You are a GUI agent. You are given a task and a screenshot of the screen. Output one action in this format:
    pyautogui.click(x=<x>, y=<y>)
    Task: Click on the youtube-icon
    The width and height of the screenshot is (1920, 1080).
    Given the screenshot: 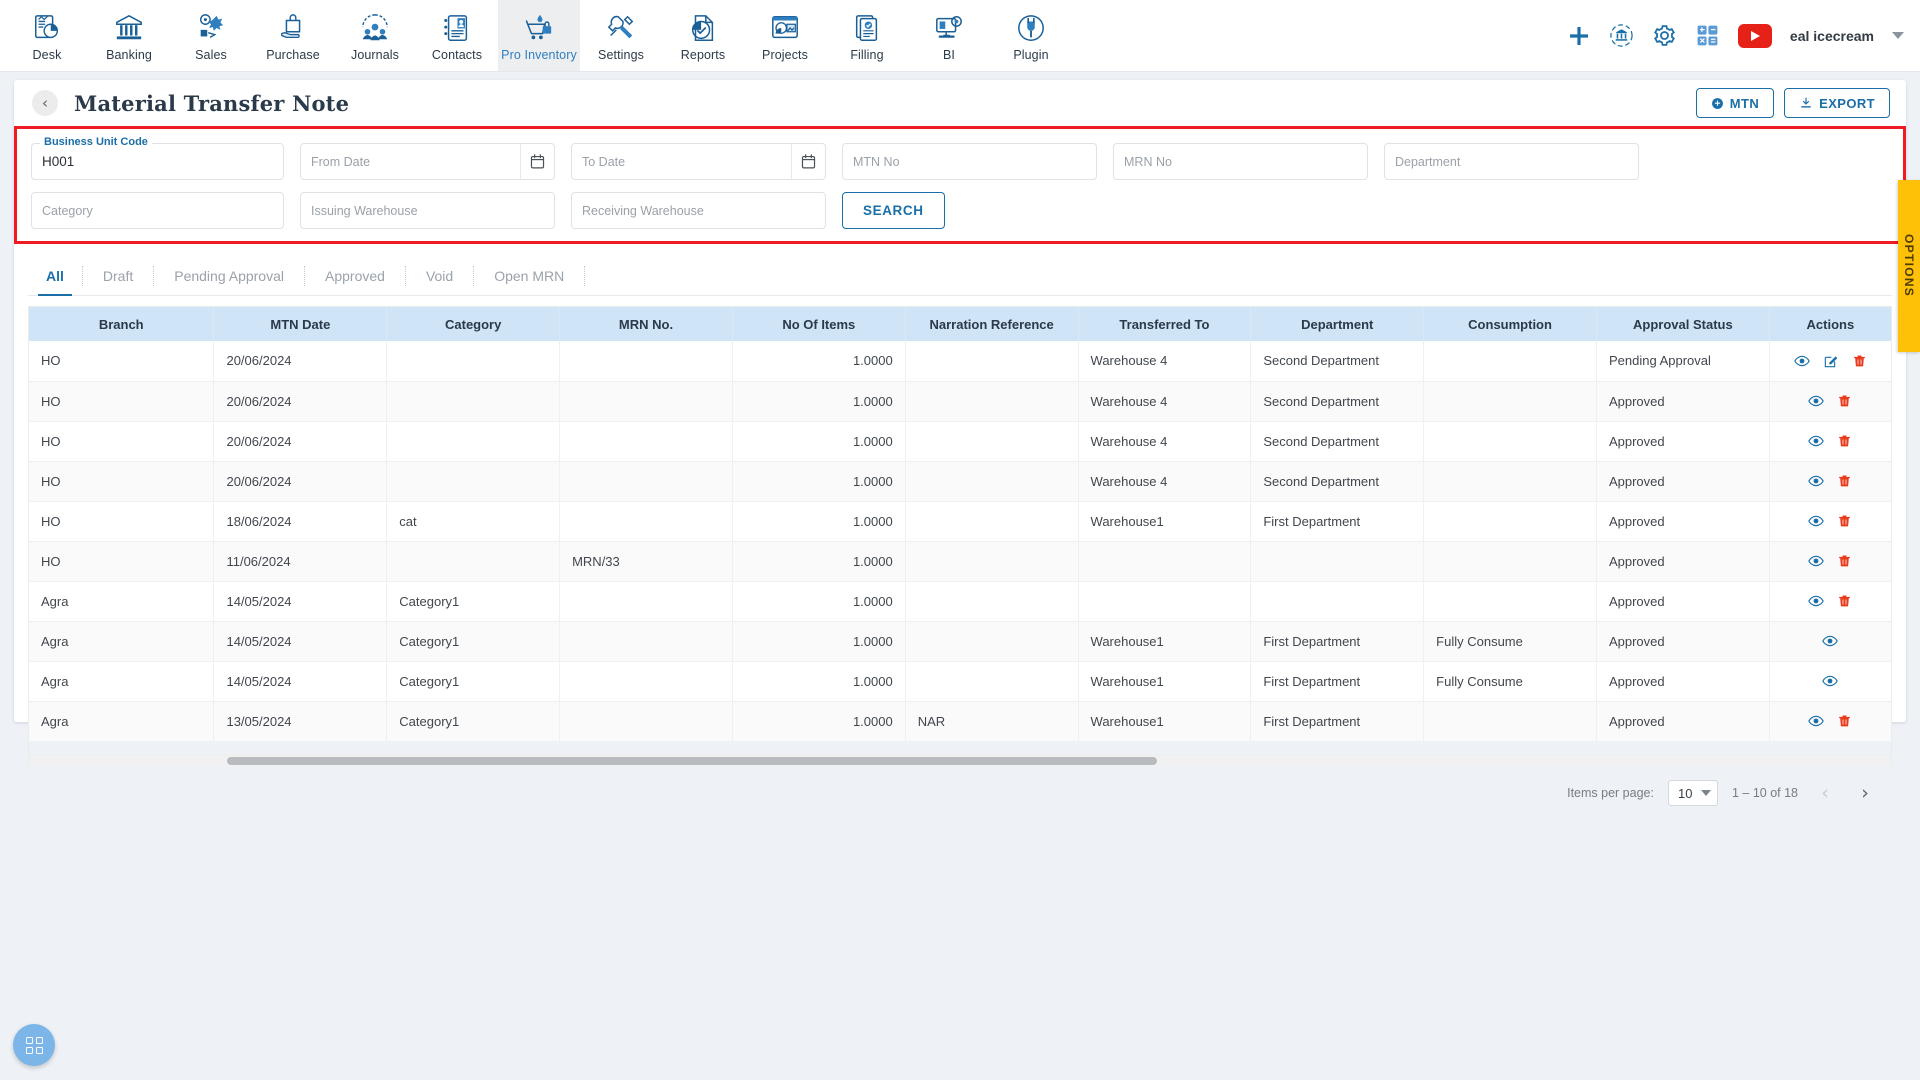 What is the action you would take?
    pyautogui.click(x=1754, y=35)
    